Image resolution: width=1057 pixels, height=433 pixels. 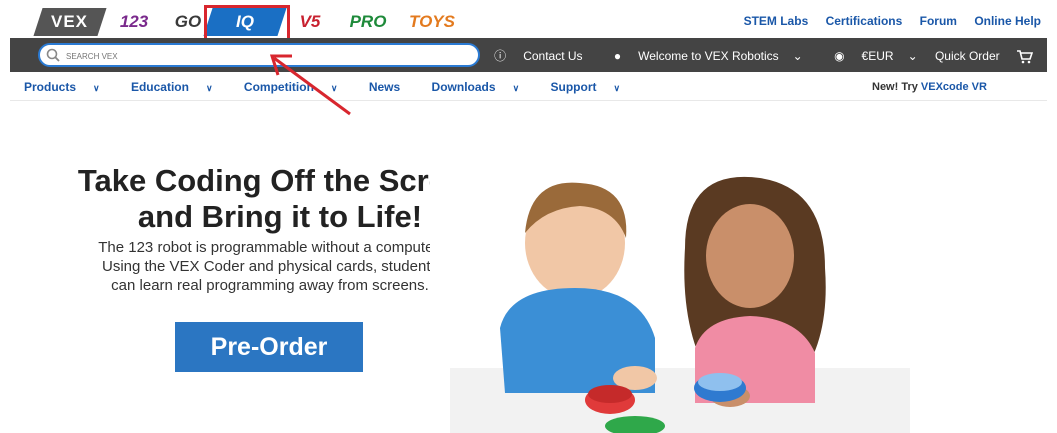 I want to click on promo-text: New! Try VEXcode VR, so click(x=929, y=87).